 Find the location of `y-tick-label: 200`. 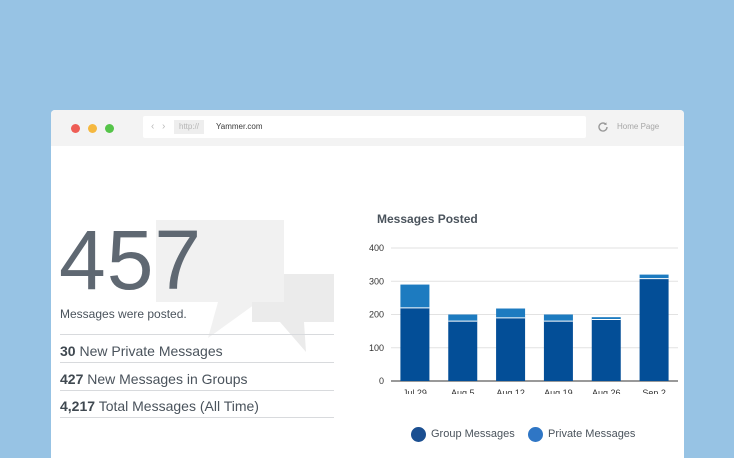

y-tick-label: 200 is located at coordinates (376, 315).